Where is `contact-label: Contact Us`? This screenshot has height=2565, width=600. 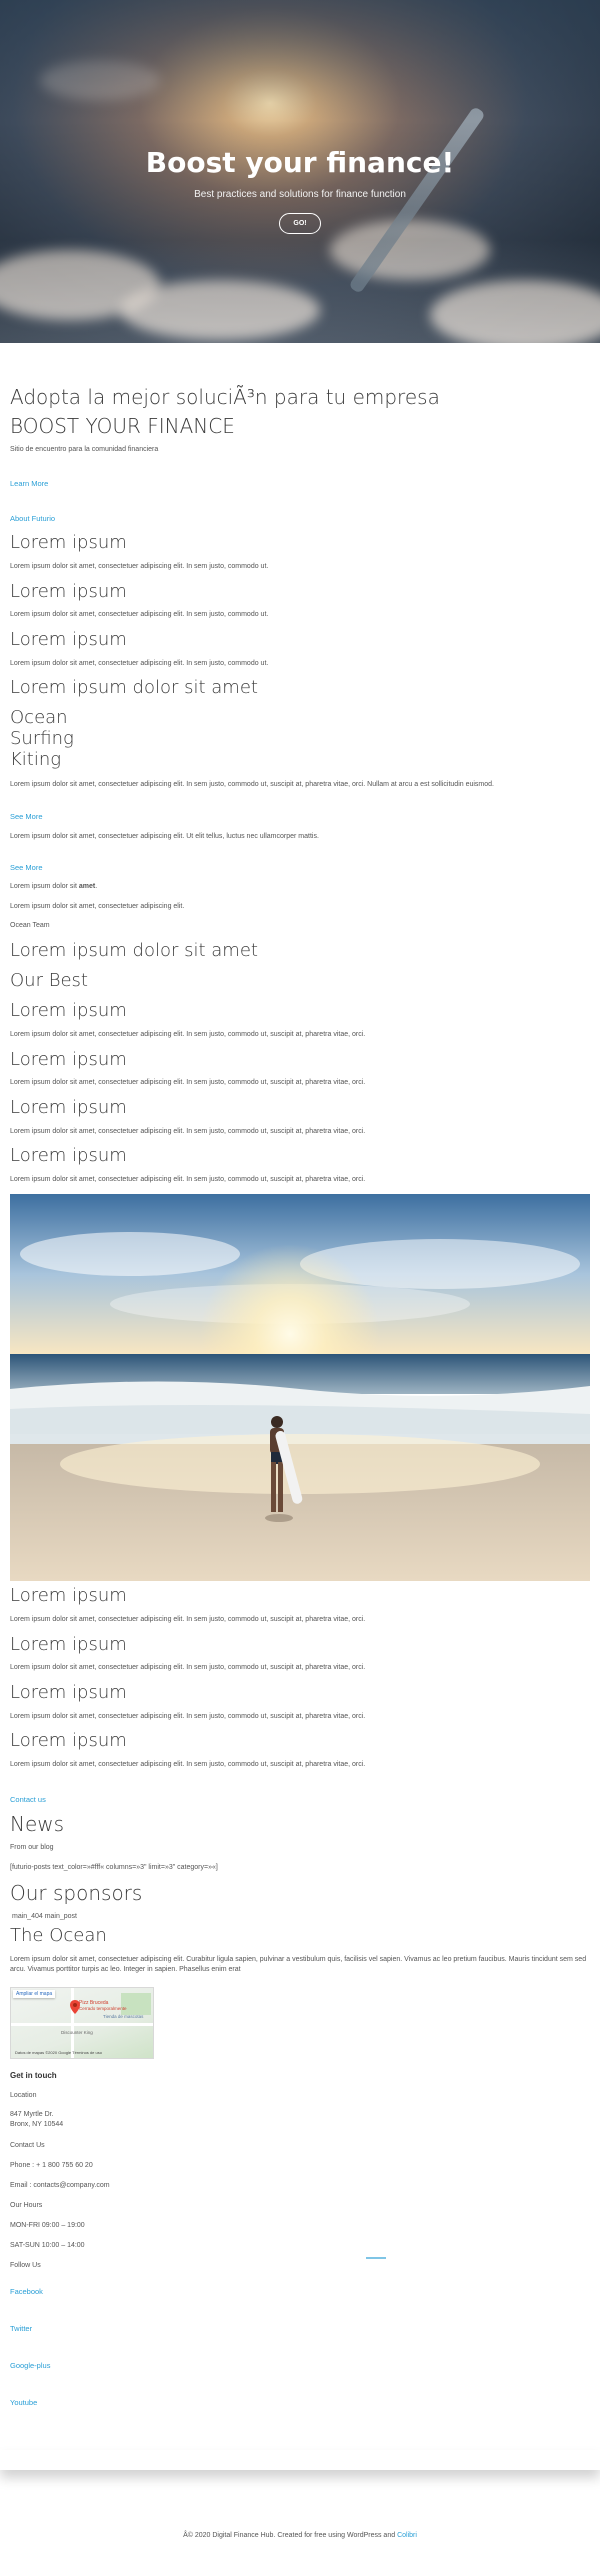 contact-label: Contact Us is located at coordinates (27, 2145).